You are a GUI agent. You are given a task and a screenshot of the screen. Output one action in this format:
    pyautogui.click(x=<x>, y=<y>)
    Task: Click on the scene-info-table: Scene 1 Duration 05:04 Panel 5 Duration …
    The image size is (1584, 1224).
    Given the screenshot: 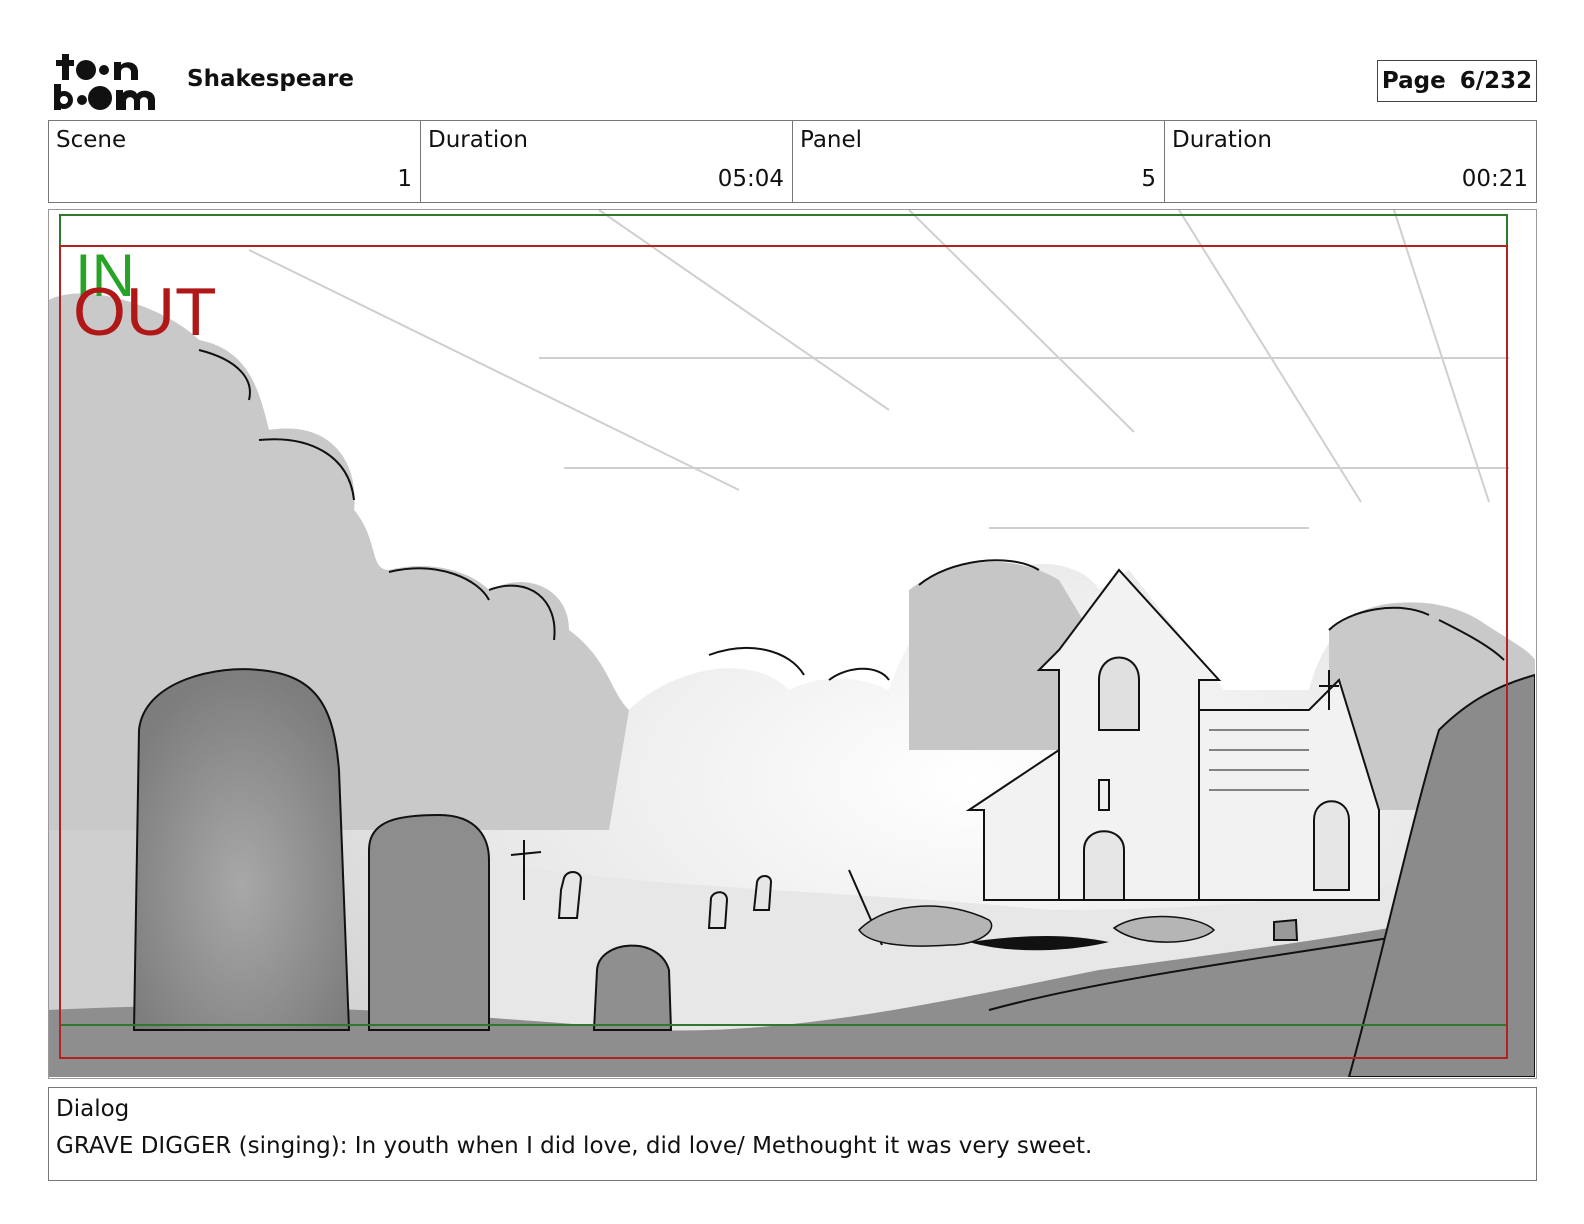 What is the action you would take?
    pyautogui.click(x=792, y=161)
    